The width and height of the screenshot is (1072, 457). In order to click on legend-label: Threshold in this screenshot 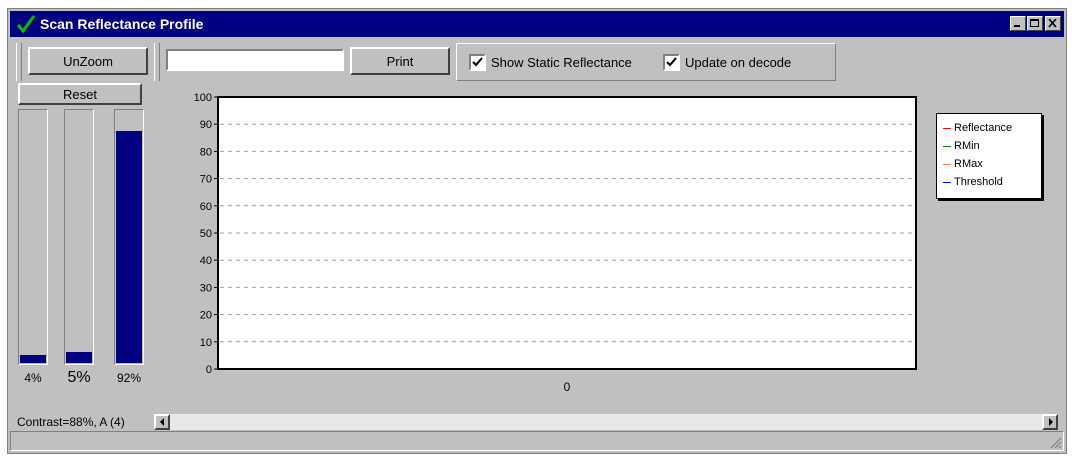, I will do `click(978, 182)`.